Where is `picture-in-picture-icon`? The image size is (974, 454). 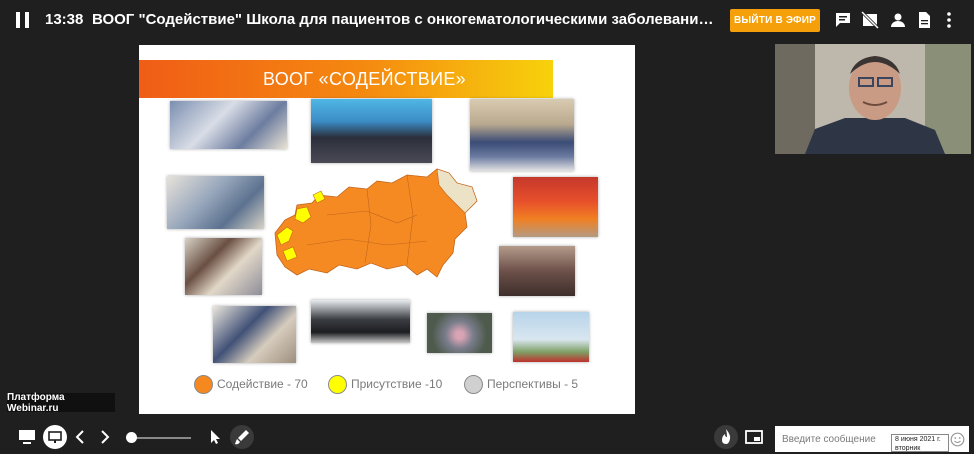 picture-in-picture-icon is located at coordinates (754, 437).